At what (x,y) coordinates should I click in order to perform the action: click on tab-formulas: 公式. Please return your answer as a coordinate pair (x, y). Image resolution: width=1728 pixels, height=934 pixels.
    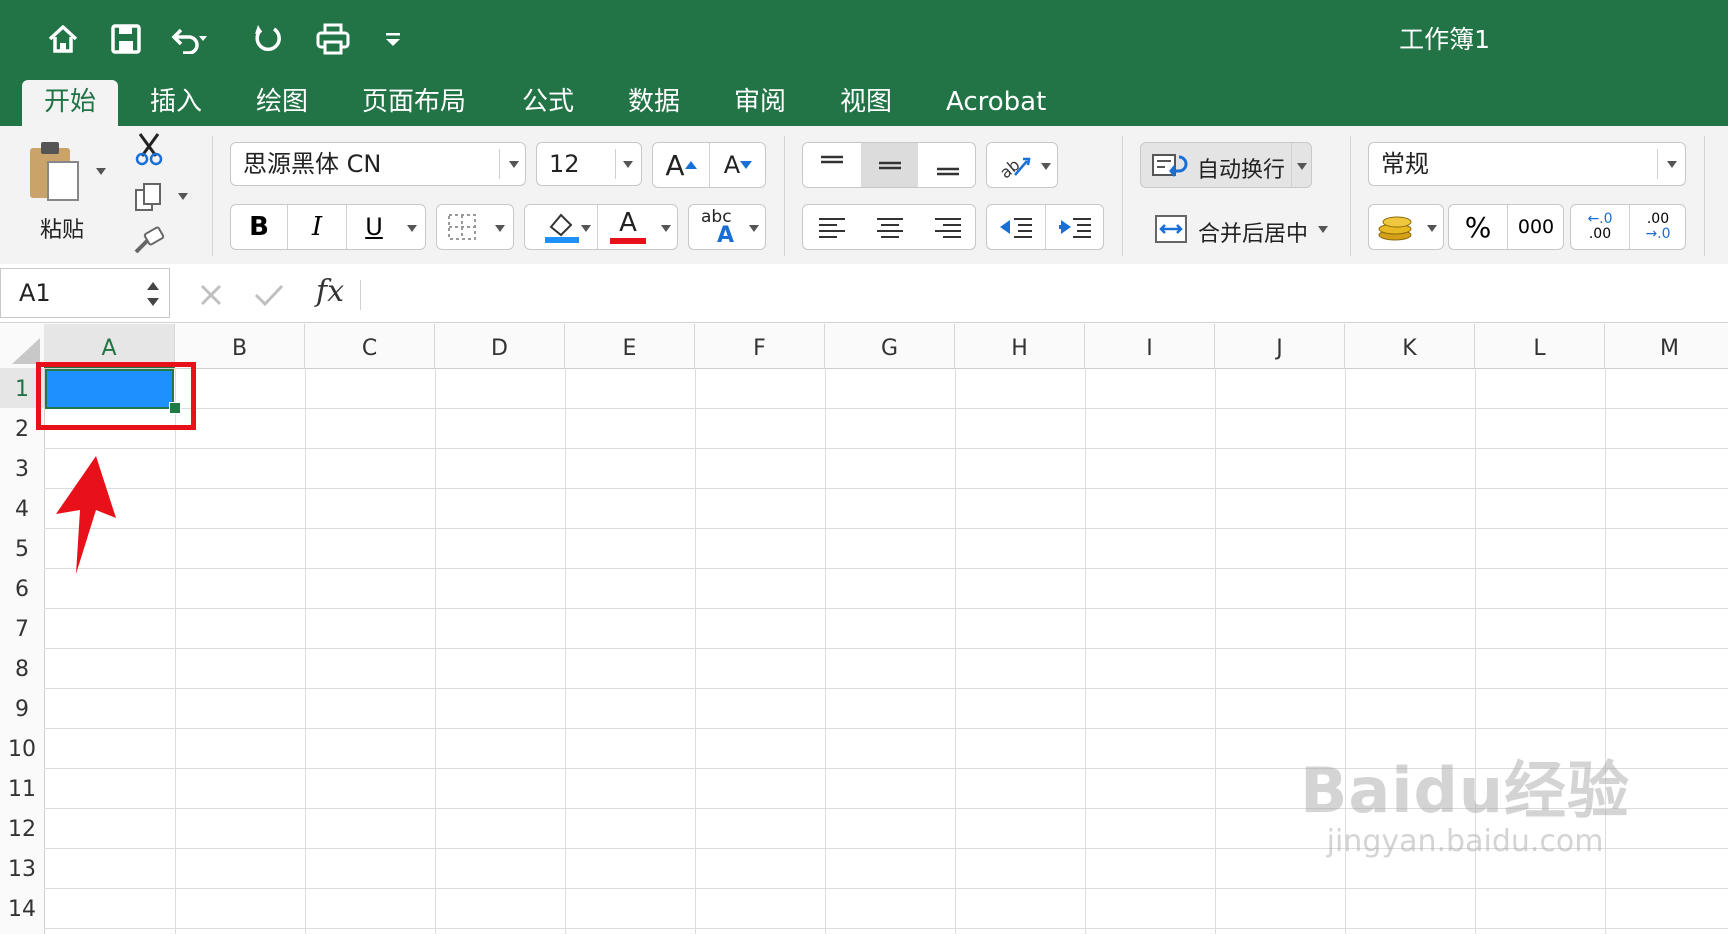
    Looking at the image, I should click on (548, 103).